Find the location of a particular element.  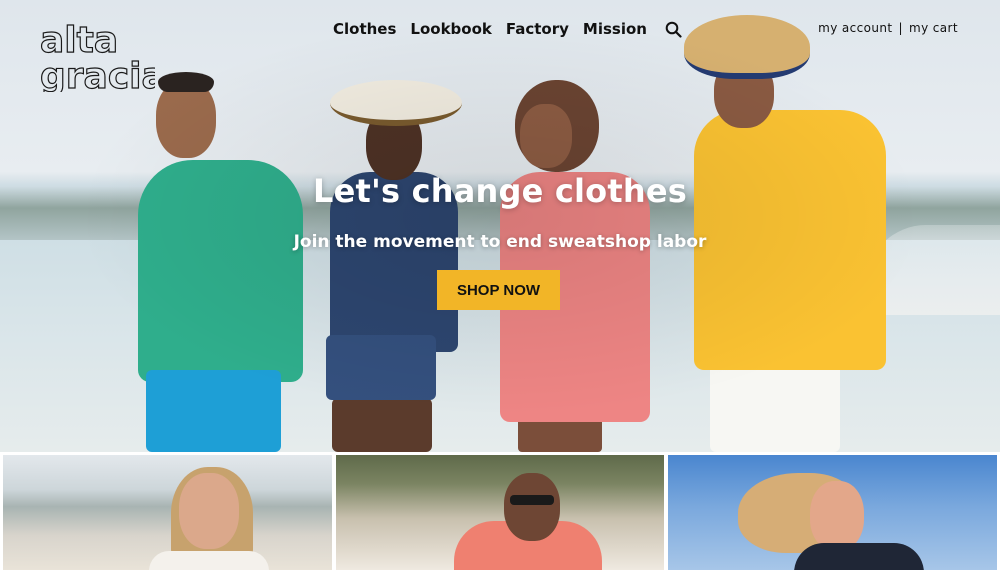

alta-gracia-logo: alta gracia is located at coordinates (102, 58).